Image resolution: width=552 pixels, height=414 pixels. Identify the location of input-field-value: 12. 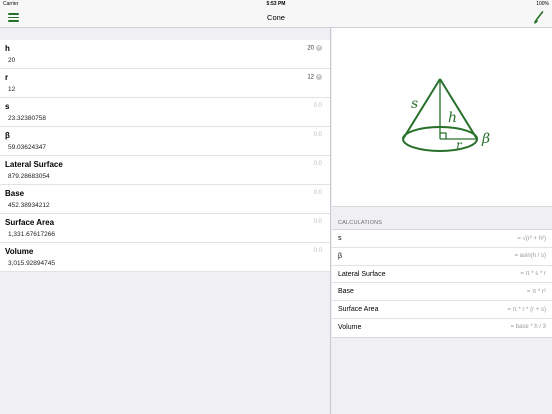
(310, 77).